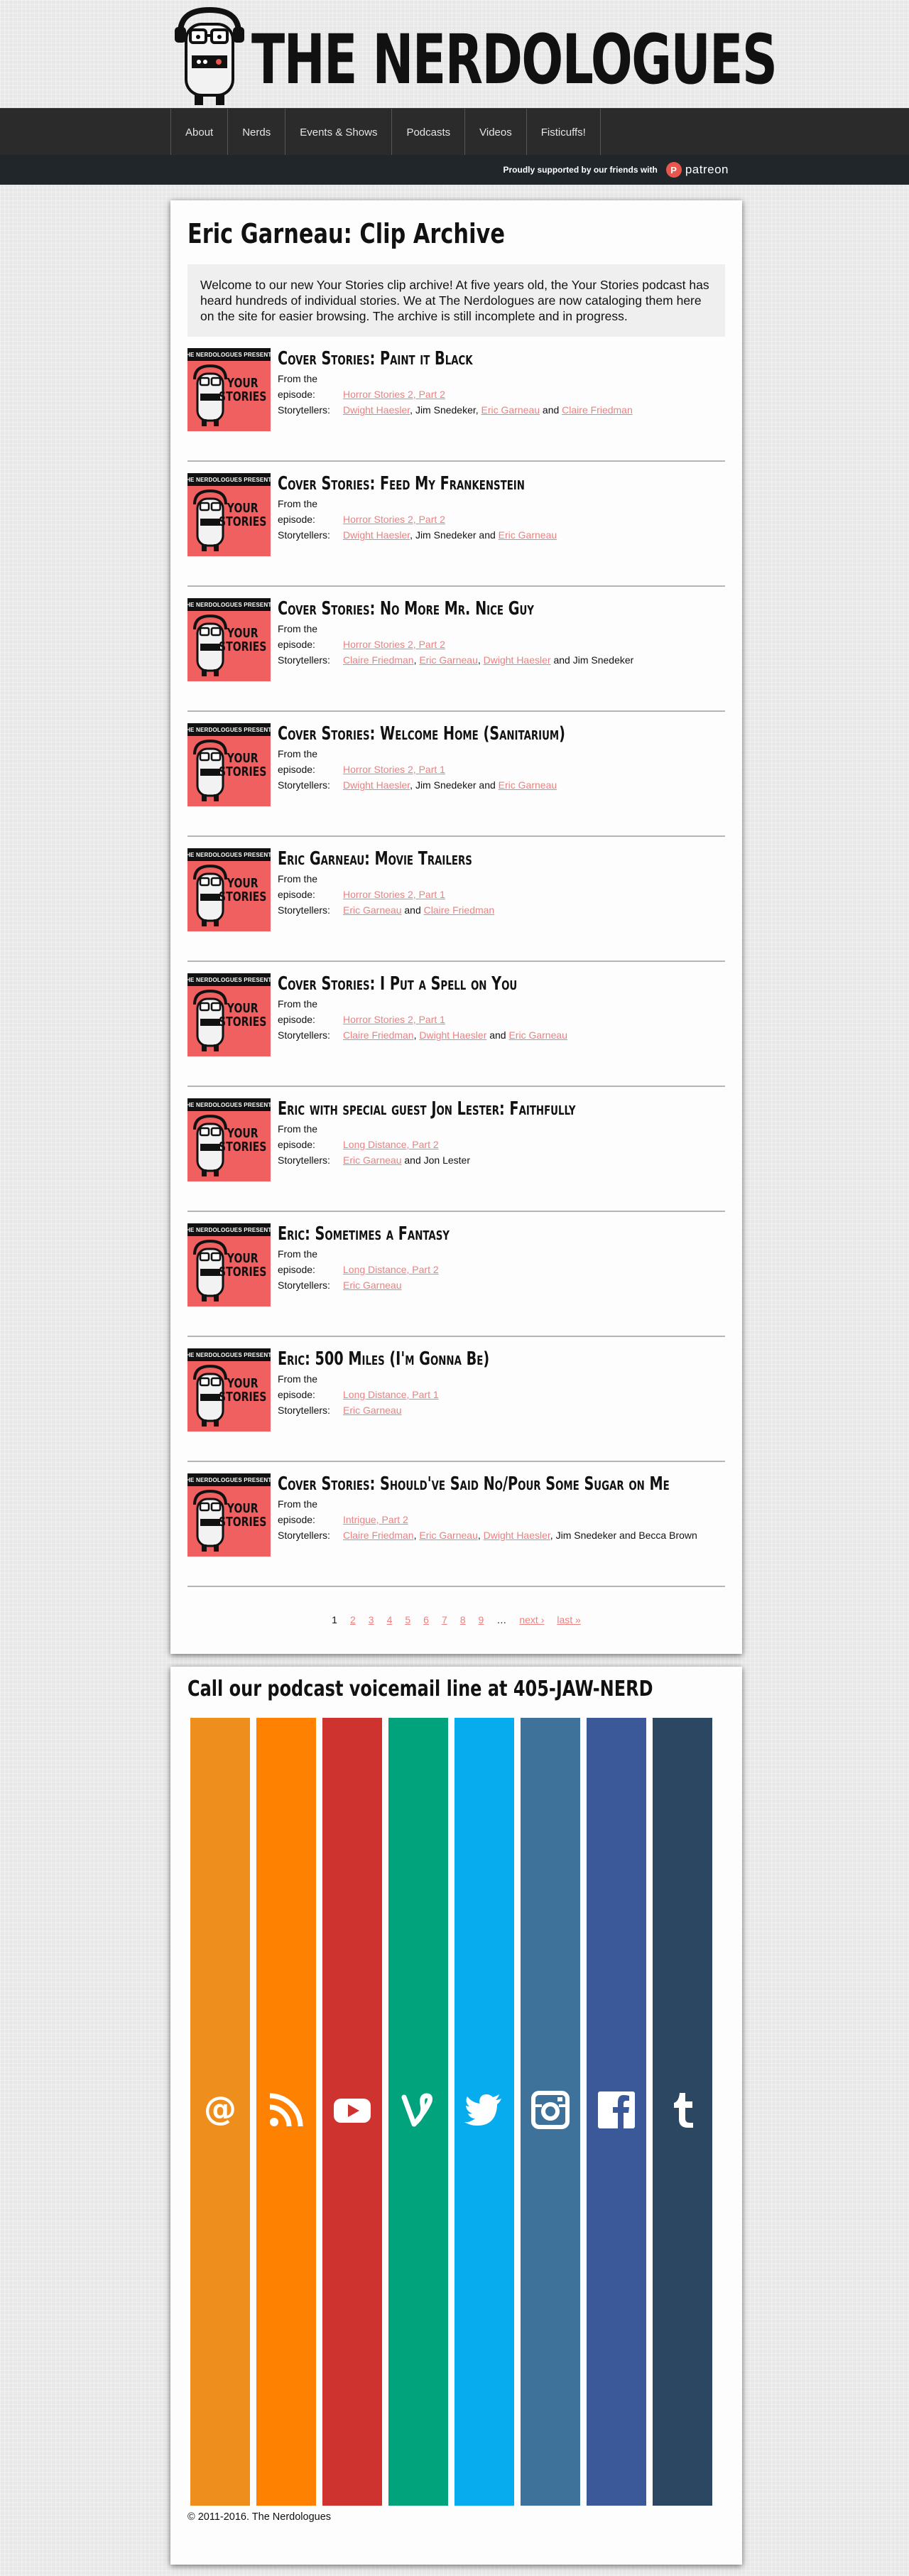 This screenshot has height=2576, width=909. What do you see at coordinates (446, 785) in the screenshot?
I see `storyteller-text: Jim Snedeker` at bounding box center [446, 785].